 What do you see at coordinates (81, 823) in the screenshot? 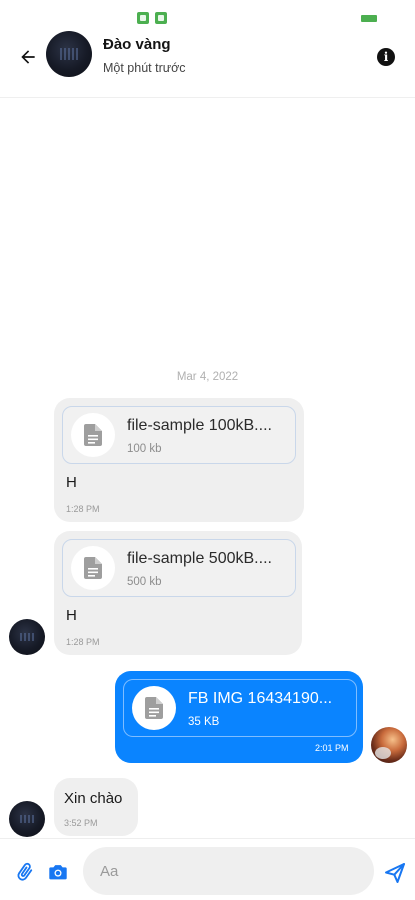
I see `message-time: 3:52 PM` at bounding box center [81, 823].